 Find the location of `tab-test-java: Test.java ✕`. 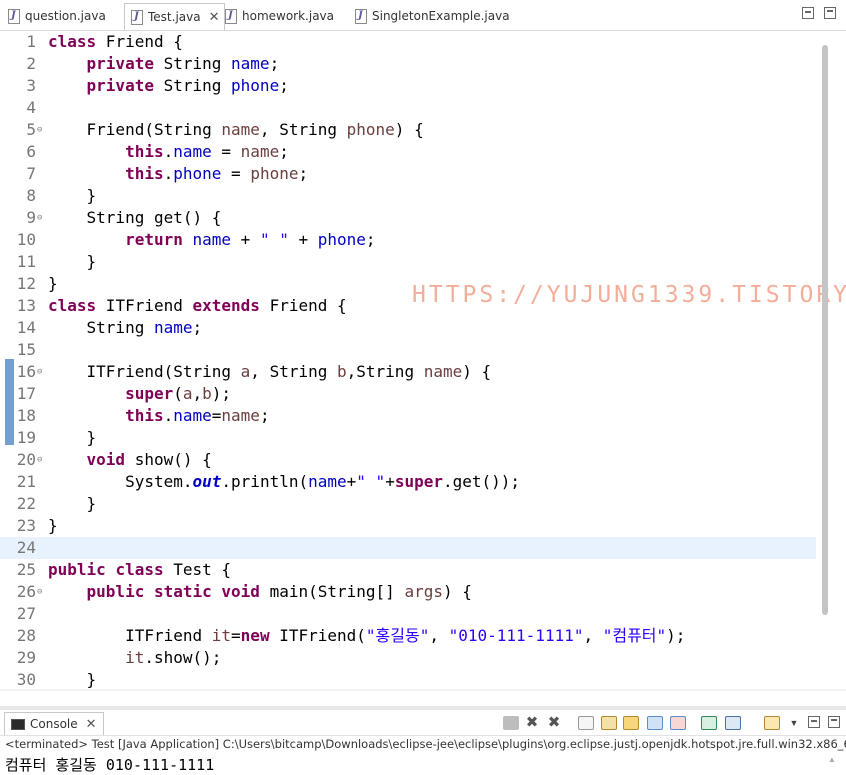

tab-test-java: Test.java ✕ is located at coordinates (174, 16).